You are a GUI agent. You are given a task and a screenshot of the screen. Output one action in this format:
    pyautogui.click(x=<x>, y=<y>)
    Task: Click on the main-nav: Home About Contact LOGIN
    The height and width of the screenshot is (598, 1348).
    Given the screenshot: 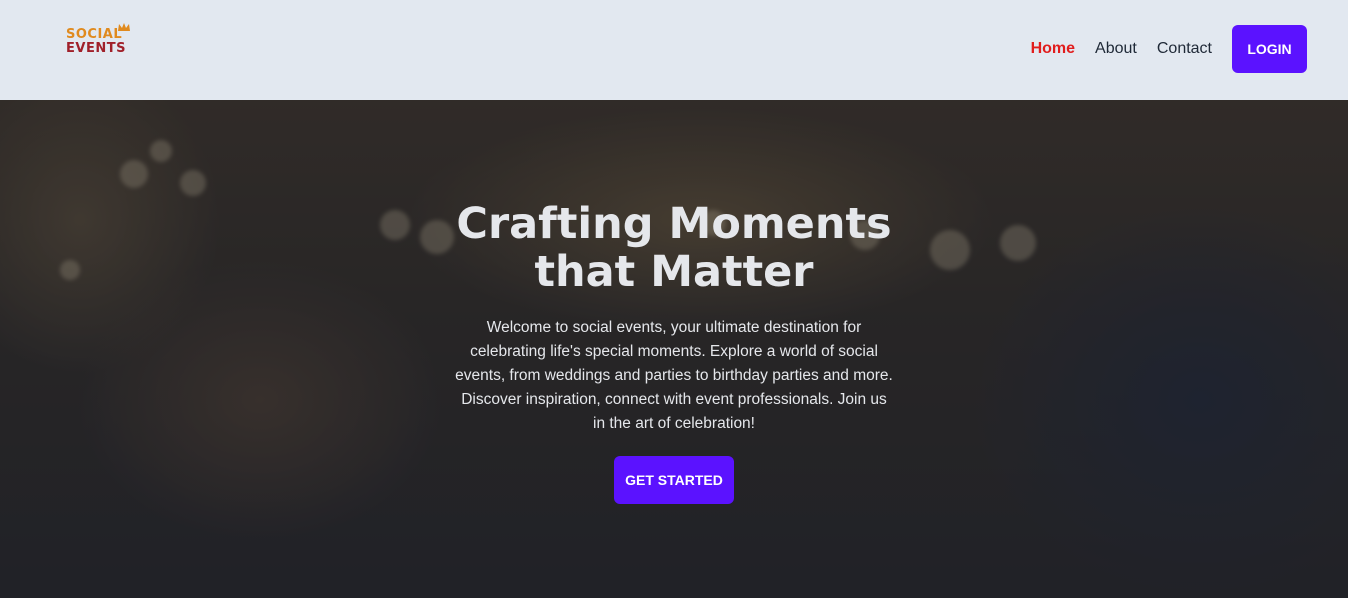 What is the action you would take?
    pyautogui.click(x=1169, y=49)
    